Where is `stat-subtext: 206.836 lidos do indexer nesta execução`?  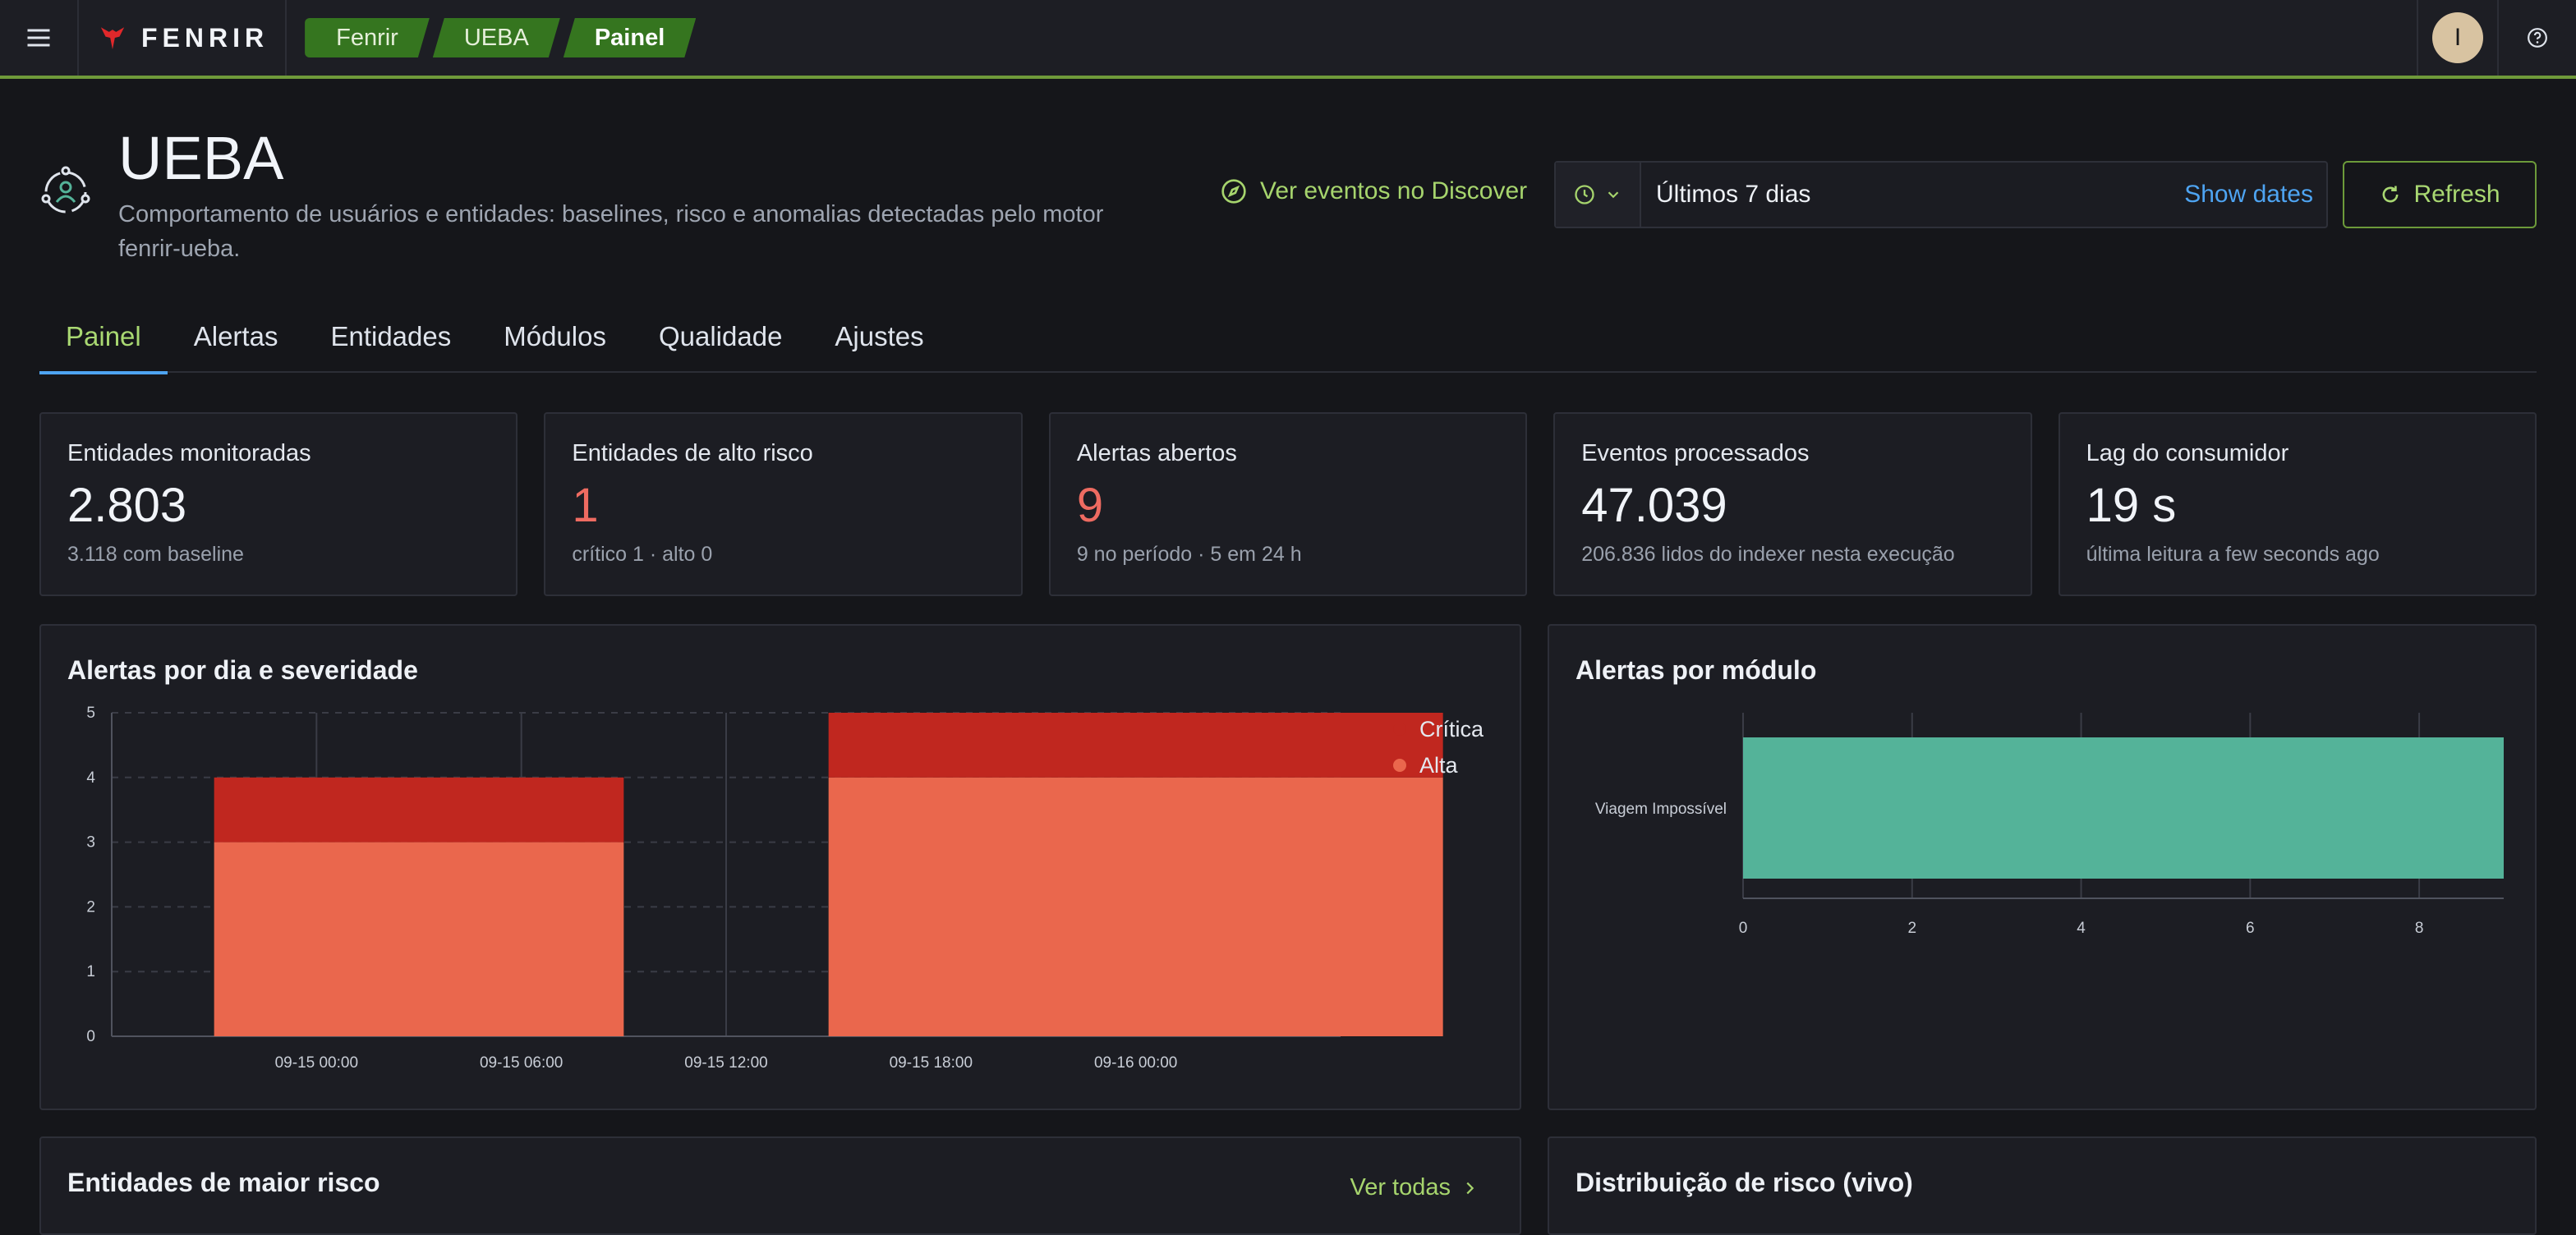
stat-subtext: 206.836 lidos do indexer nesta execução is located at coordinates (1768, 554).